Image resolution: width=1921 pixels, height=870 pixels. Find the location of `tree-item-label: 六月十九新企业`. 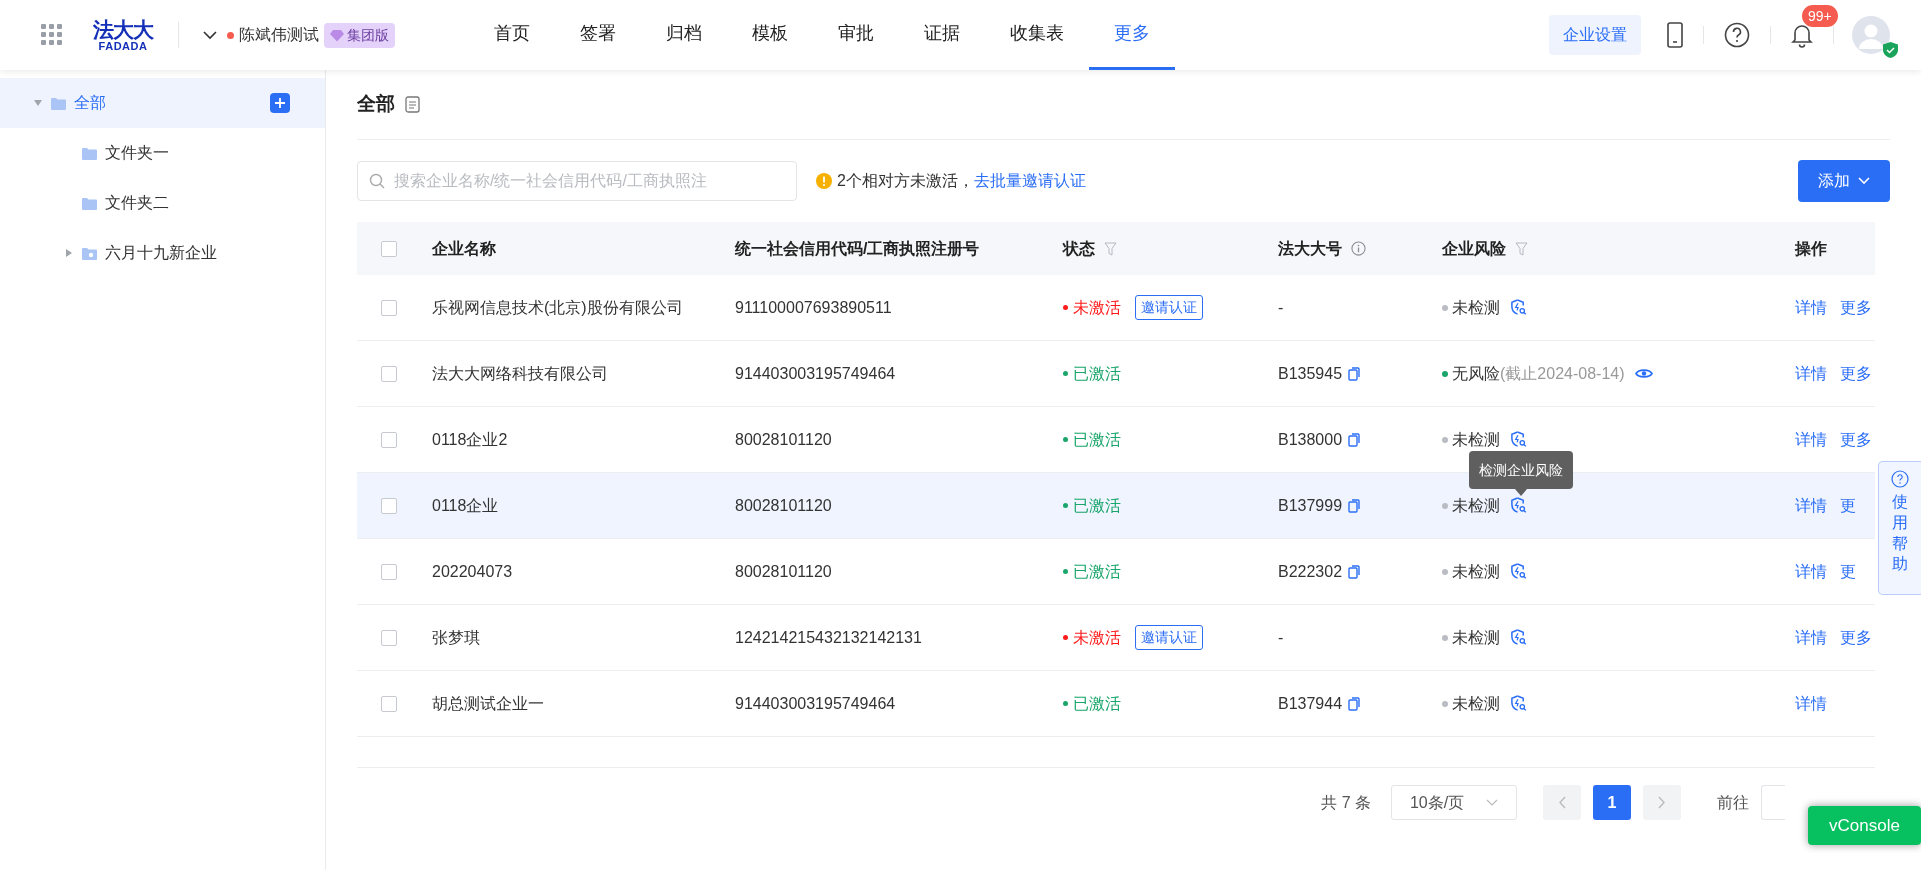

tree-item-label: 六月十九新企业 is located at coordinates (161, 253).